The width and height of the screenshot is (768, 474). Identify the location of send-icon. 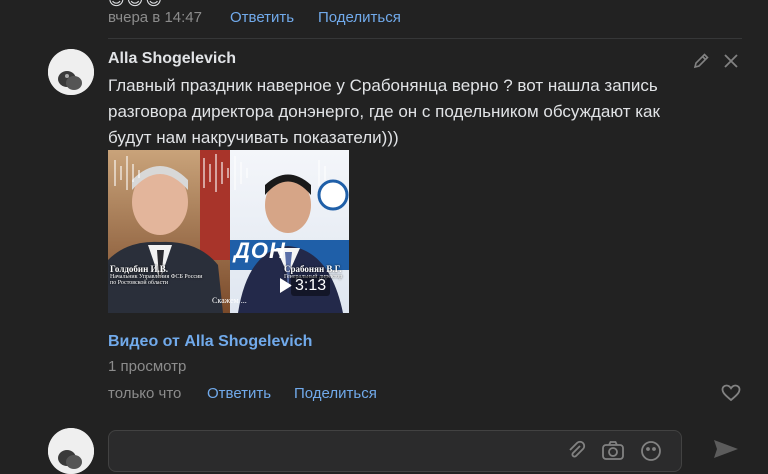
(726, 451).